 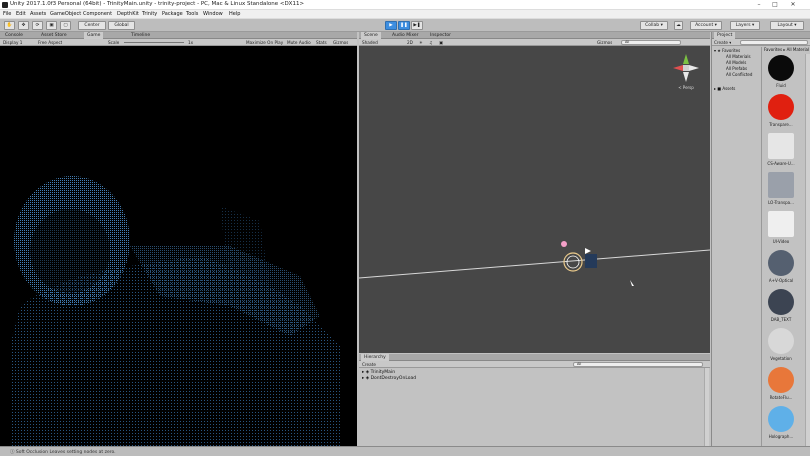 I want to click on asset-item: DAB_TEXT, so click(x=781, y=305).